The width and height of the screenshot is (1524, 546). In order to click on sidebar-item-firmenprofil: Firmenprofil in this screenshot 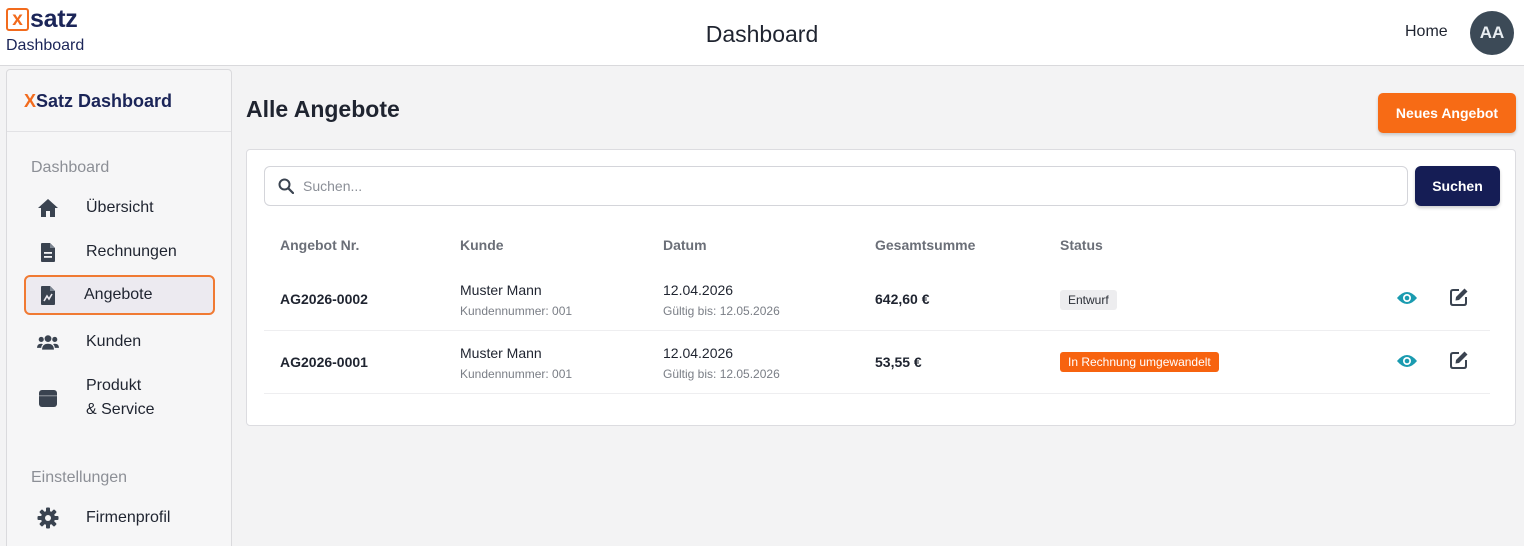, I will do `click(119, 518)`.